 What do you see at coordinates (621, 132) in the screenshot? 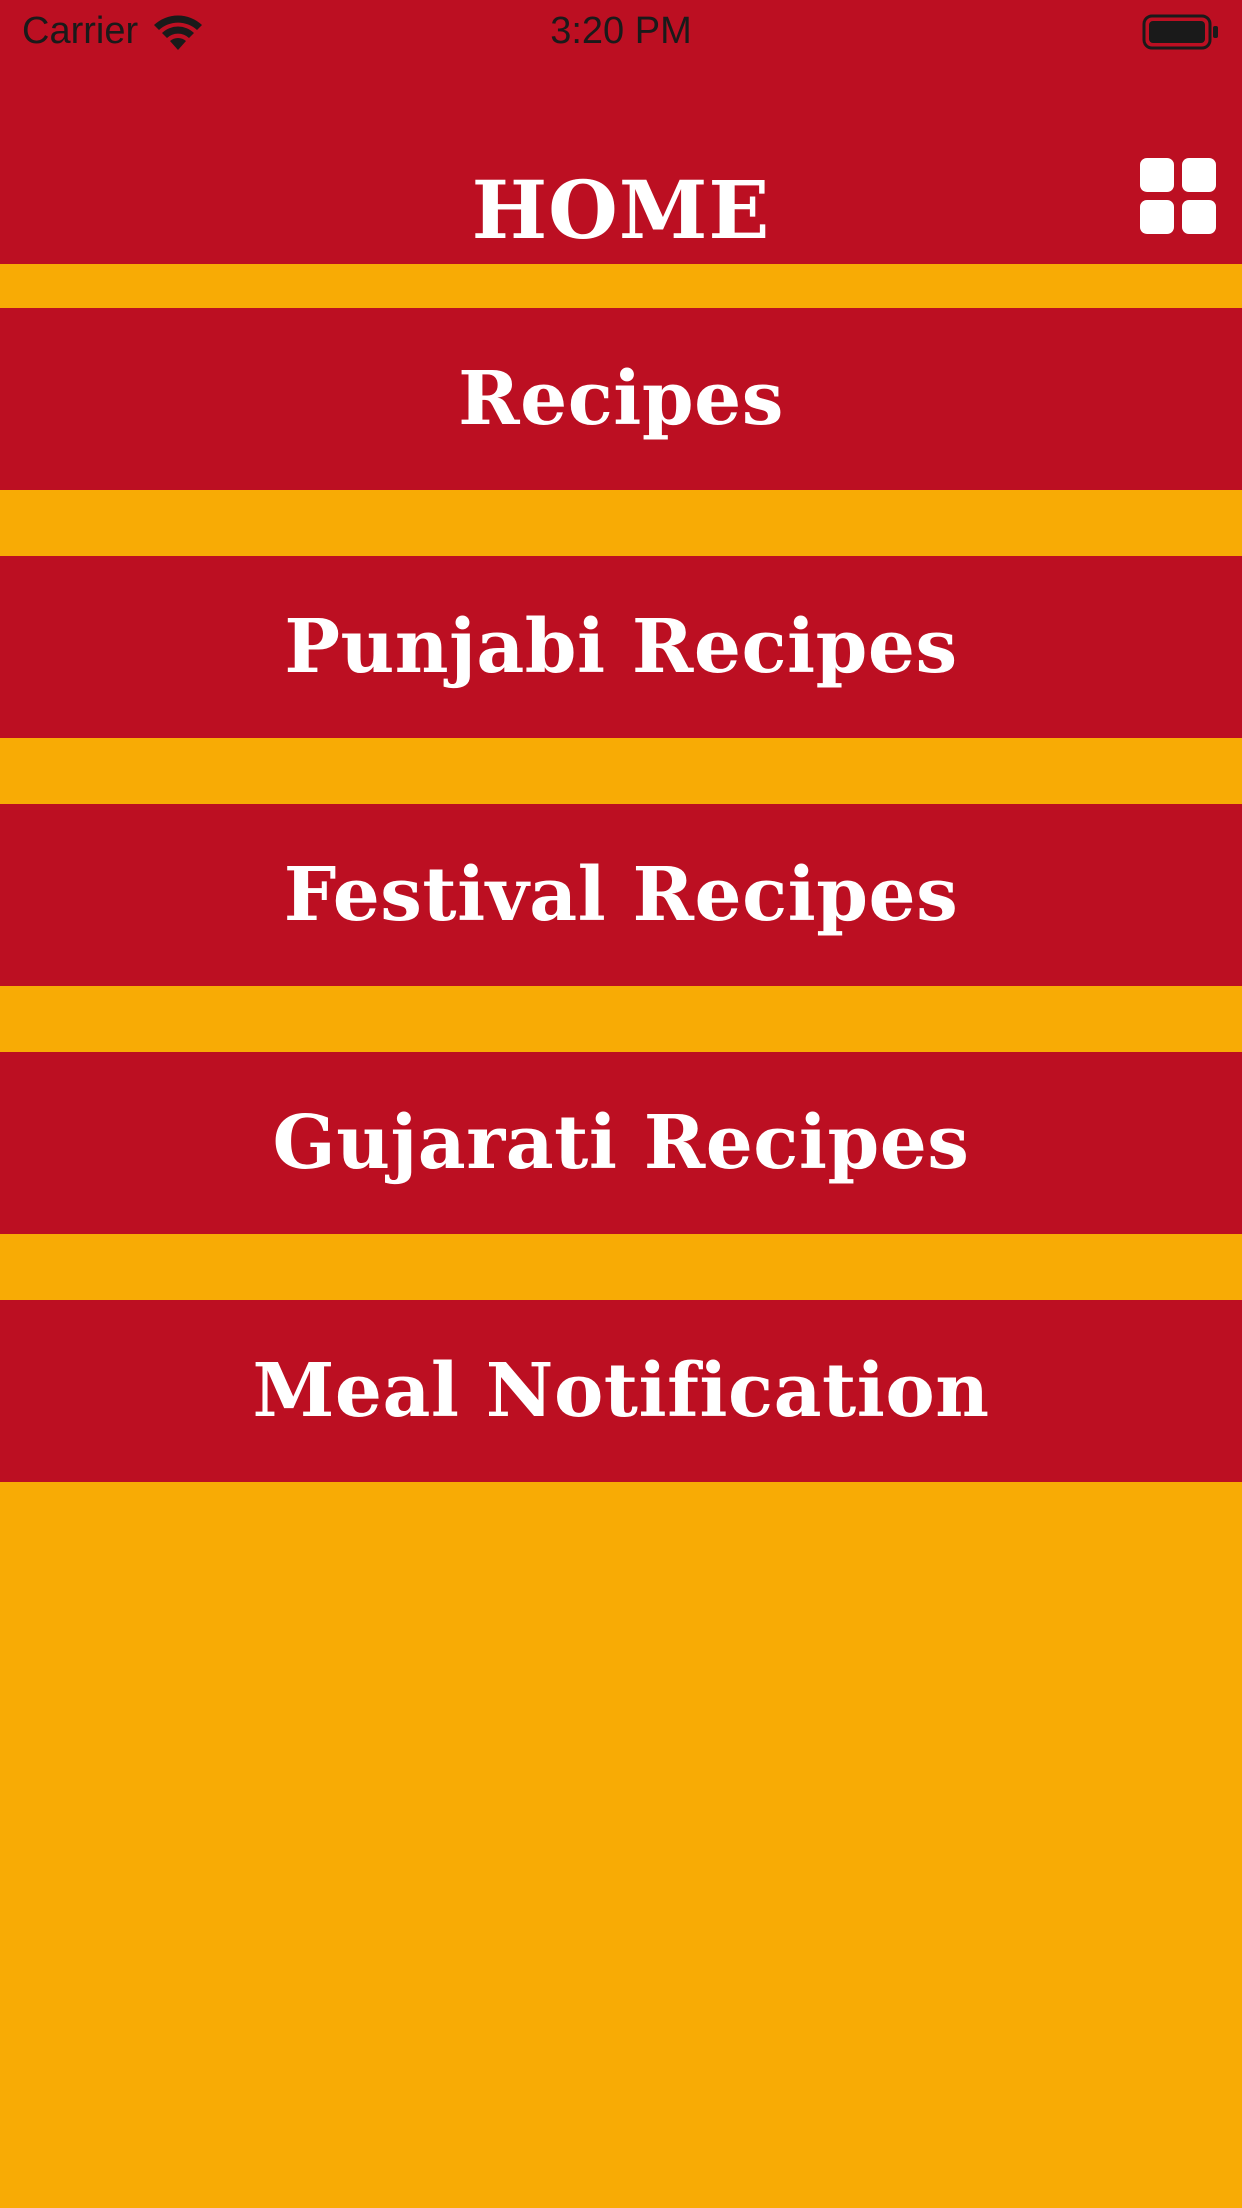
I see `navigation-bar: Carrier 3:20 PM HOME` at bounding box center [621, 132].